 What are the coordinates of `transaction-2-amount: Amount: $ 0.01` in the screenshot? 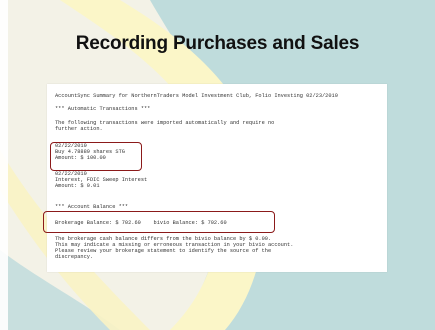 It's located at (77, 186).